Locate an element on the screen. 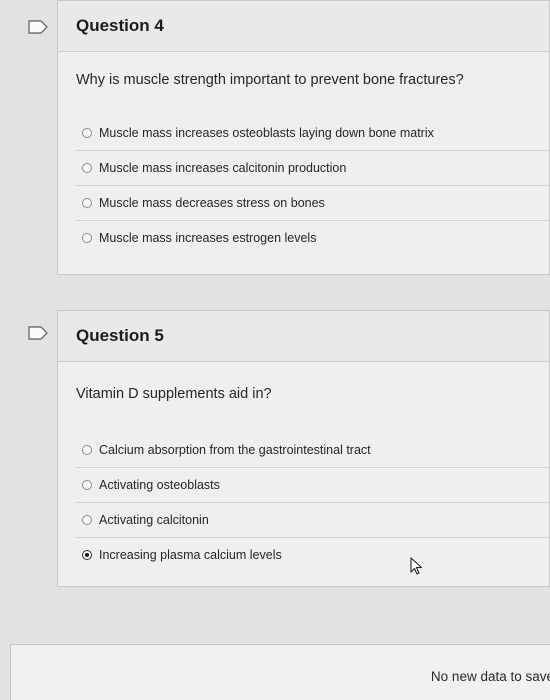 The height and width of the screenshot is (700, 550). option-label: Muscle mass increases estrogen levels is located at coordinates (208, 238).